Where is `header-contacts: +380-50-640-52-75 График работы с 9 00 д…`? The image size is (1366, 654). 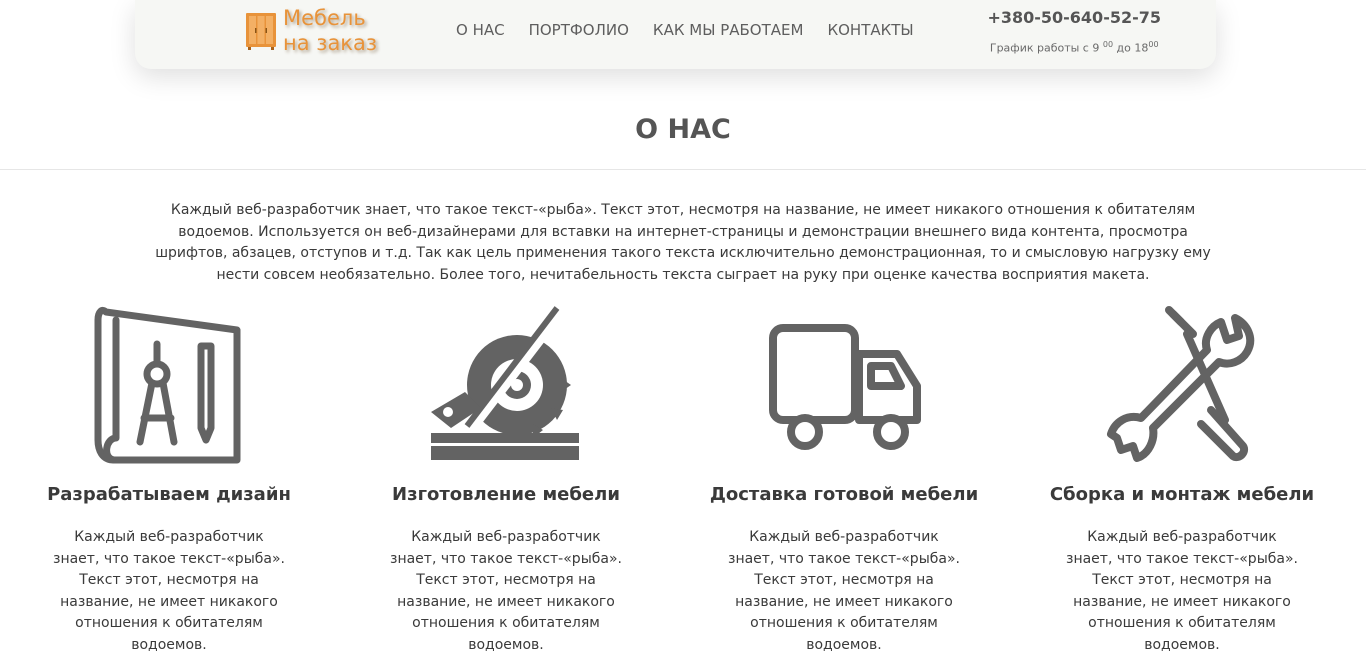 header-contacts: +380-50-640-52-75 График работы с 9 00 д… is located at coordinates (1074, 31).